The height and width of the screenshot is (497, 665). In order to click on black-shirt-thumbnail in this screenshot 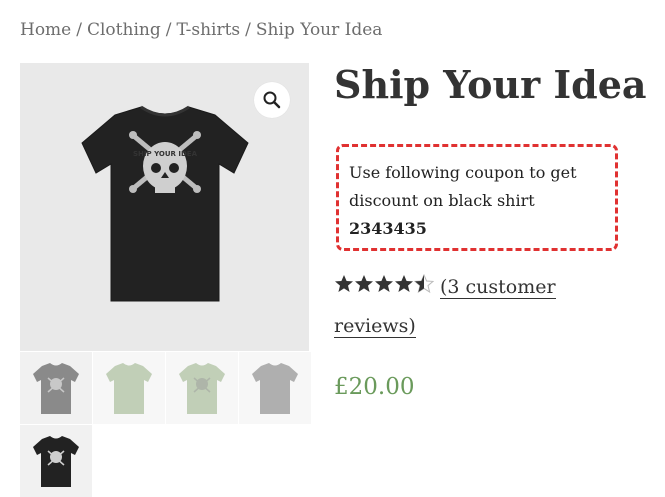, I will do `click(56, 461)`.